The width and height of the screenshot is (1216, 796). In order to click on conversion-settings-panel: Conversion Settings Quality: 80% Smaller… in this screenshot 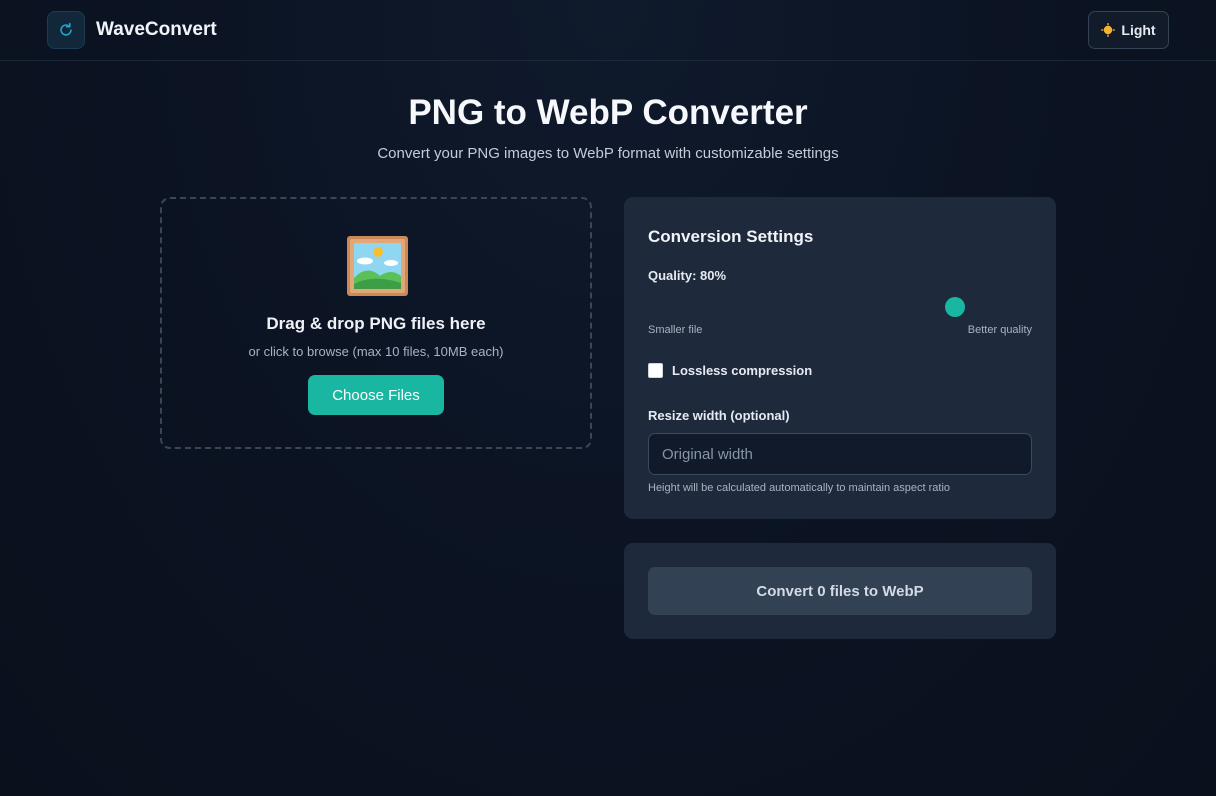, I will do `click(840, 358)`.